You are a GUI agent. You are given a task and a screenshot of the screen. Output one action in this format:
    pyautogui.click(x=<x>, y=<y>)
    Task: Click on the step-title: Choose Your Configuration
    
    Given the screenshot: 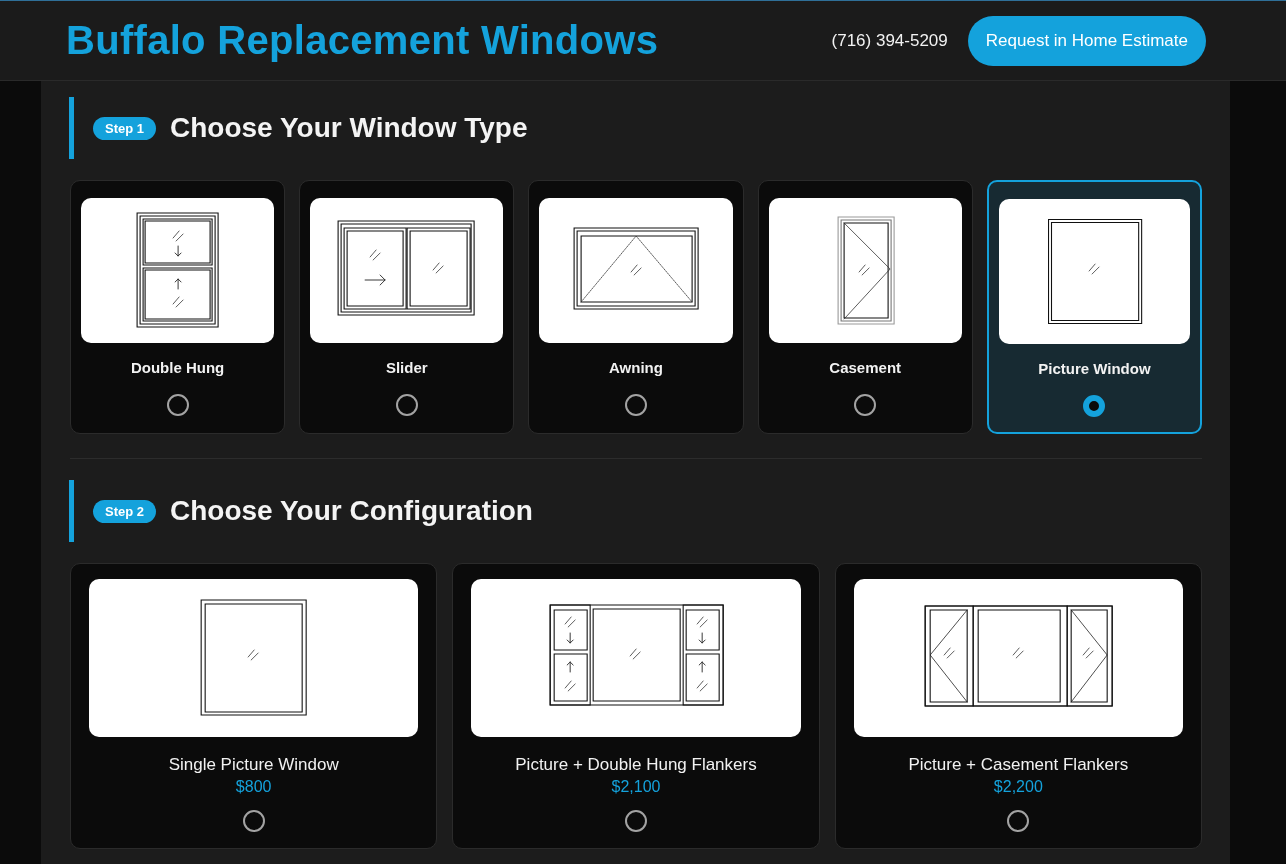 What is the action you would take?
    pyautogui.click(x=351, y=511)
    